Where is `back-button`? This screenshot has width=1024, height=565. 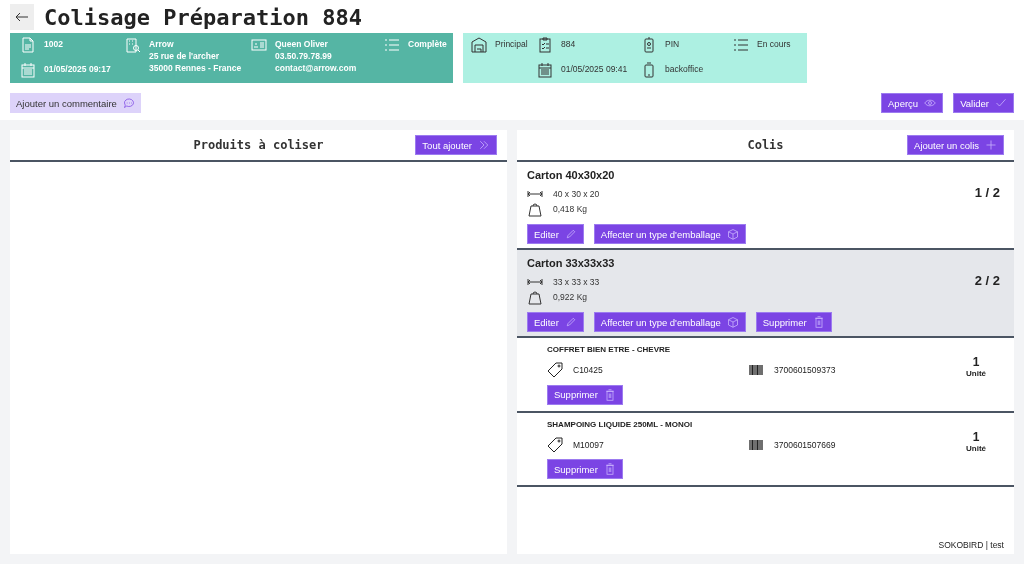
back-button is located at coordinates (22, 17).